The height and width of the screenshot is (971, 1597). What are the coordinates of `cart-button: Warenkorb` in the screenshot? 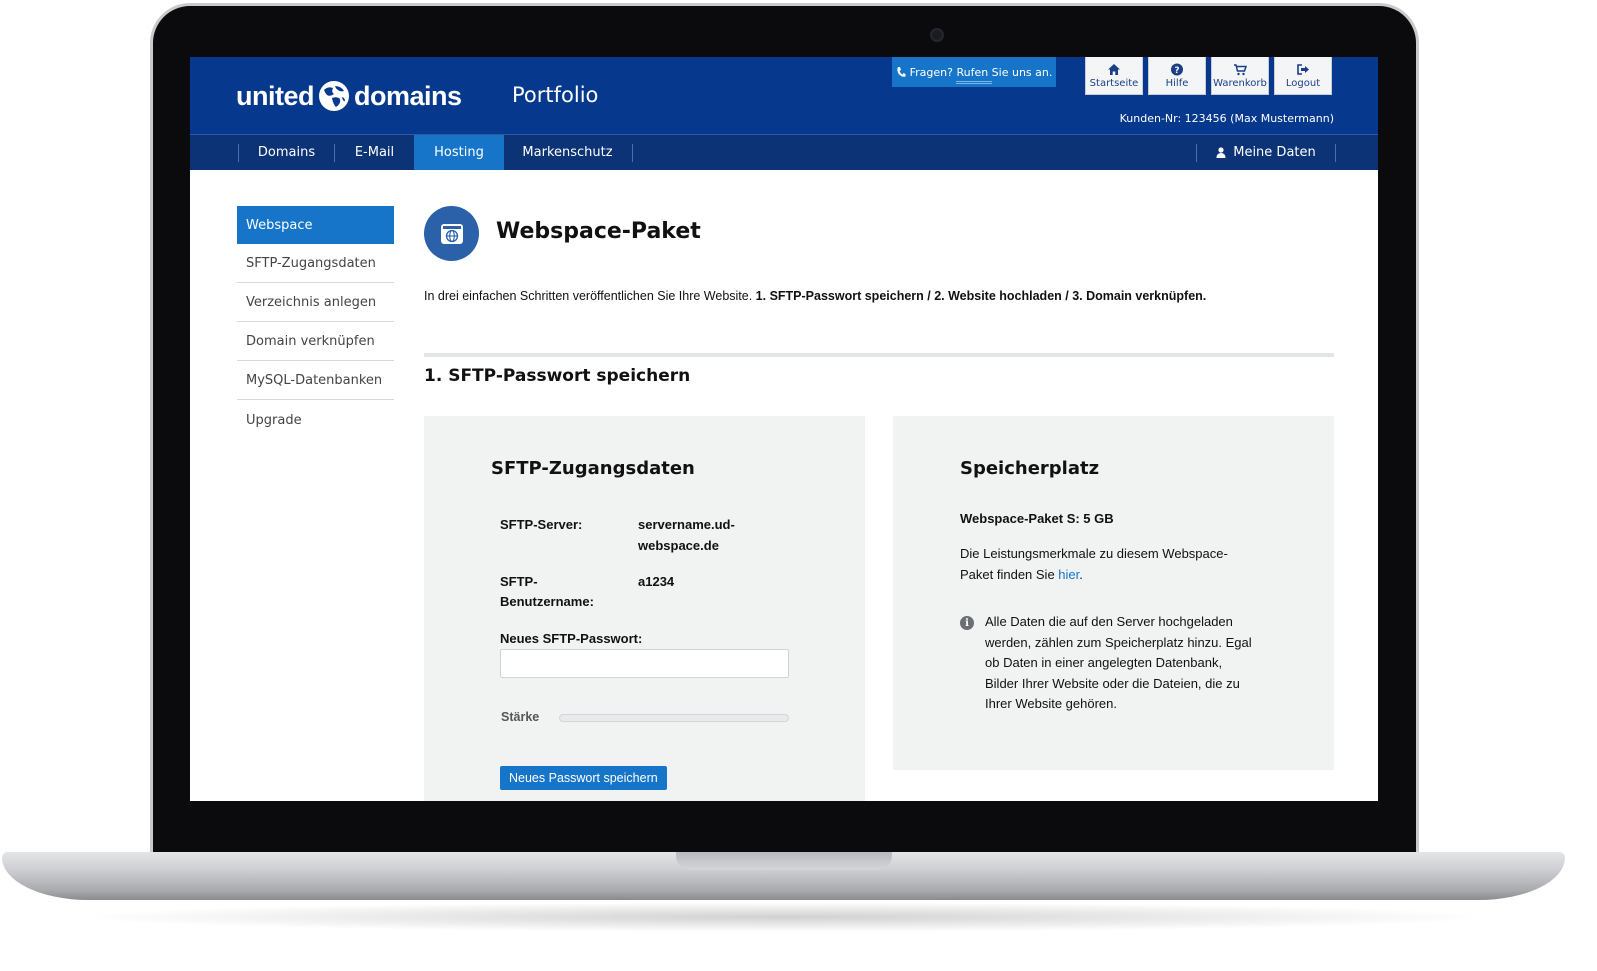 It's located at (1240, 76).